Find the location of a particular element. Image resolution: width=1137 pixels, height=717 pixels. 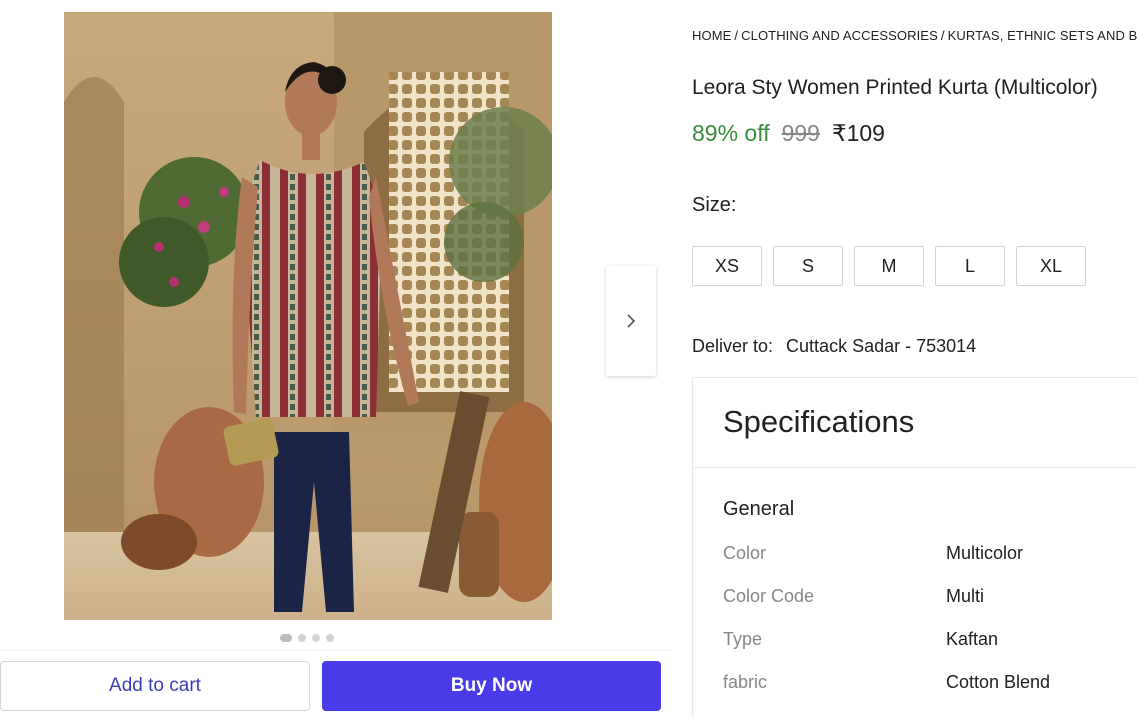

spec-value: Multi is located at coordinates (965, 596).